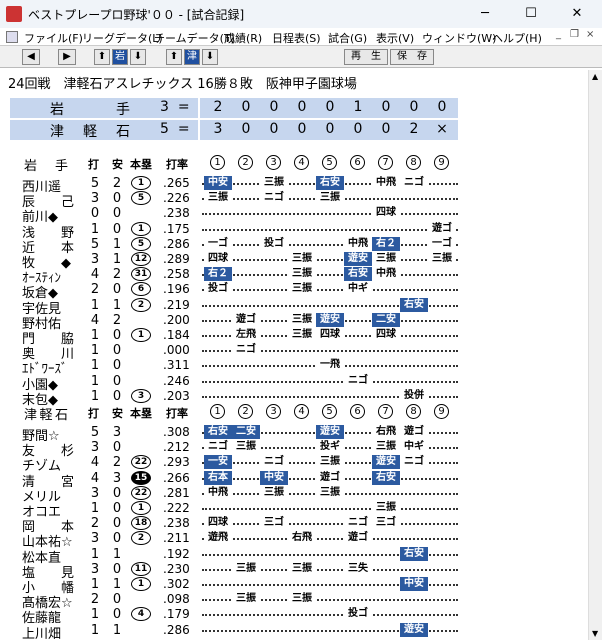 The height and width of the screenshot is (642, 602). What do you see at coordinates (302, 335) in the screenshot?
I see `plate-appearance-4: 三振` at bounding box center [302, 335].